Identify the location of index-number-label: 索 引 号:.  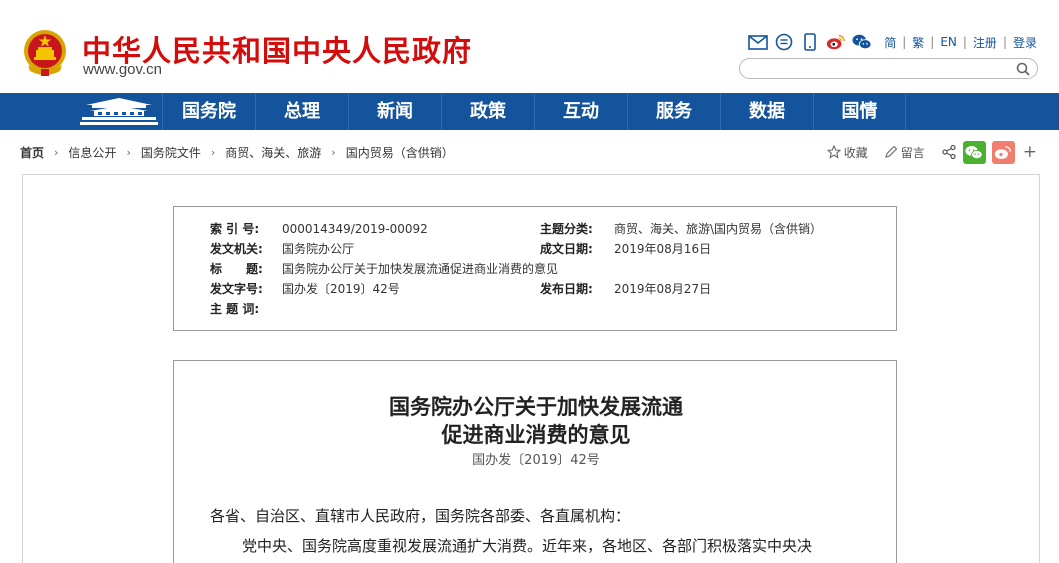
(235, 229).